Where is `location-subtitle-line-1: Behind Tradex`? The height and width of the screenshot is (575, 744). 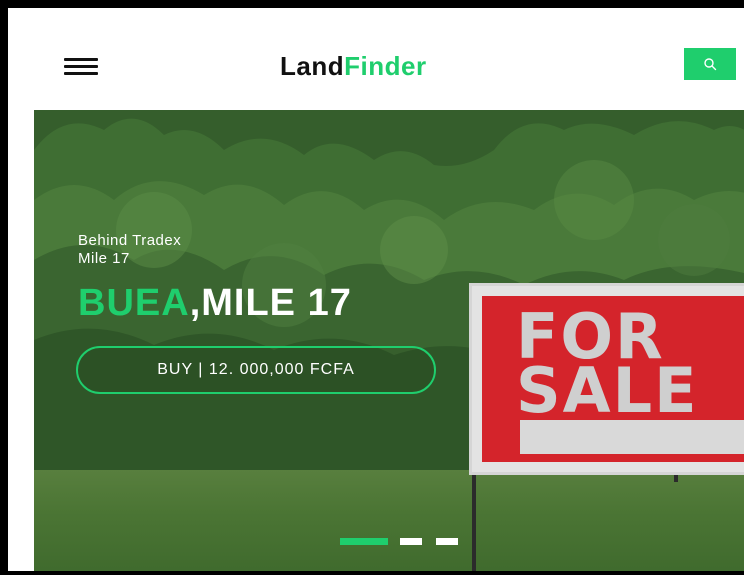
location-subtitle-line-1: Behind Tradex is located at coordinates (130, 240).